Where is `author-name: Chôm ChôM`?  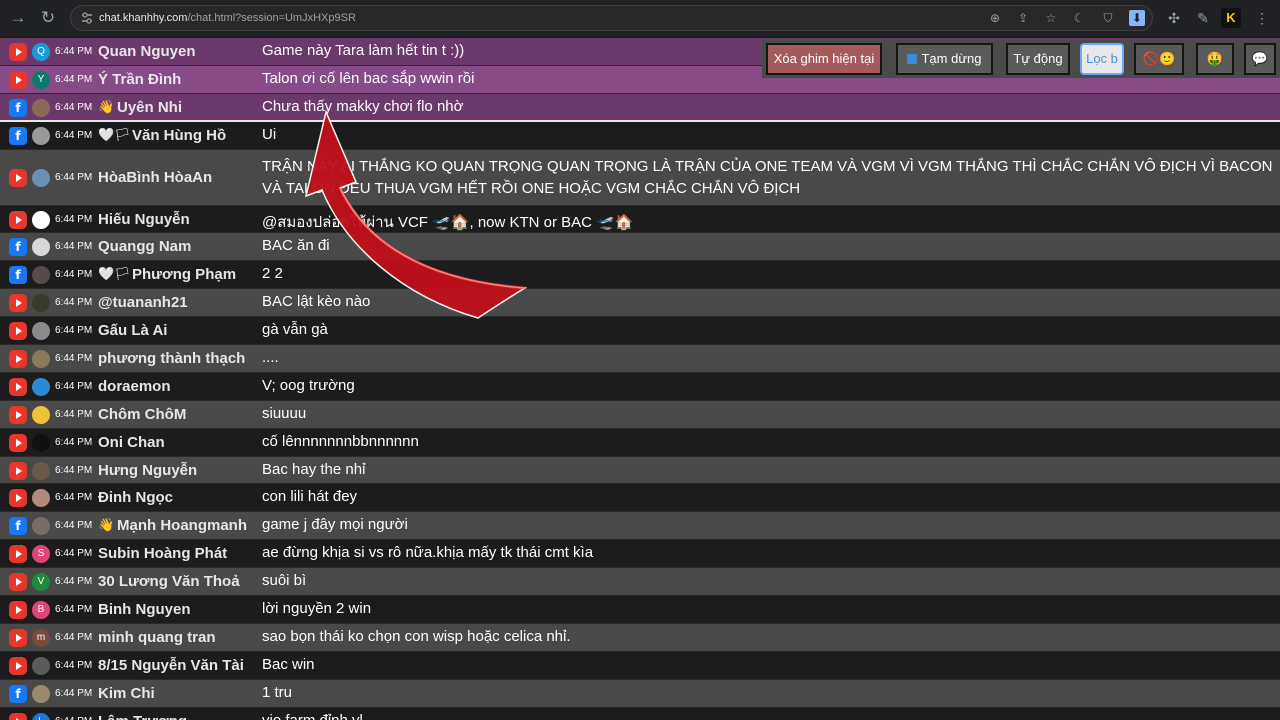 author-name: Chôm ChôM is located at coordinates (142, 414).